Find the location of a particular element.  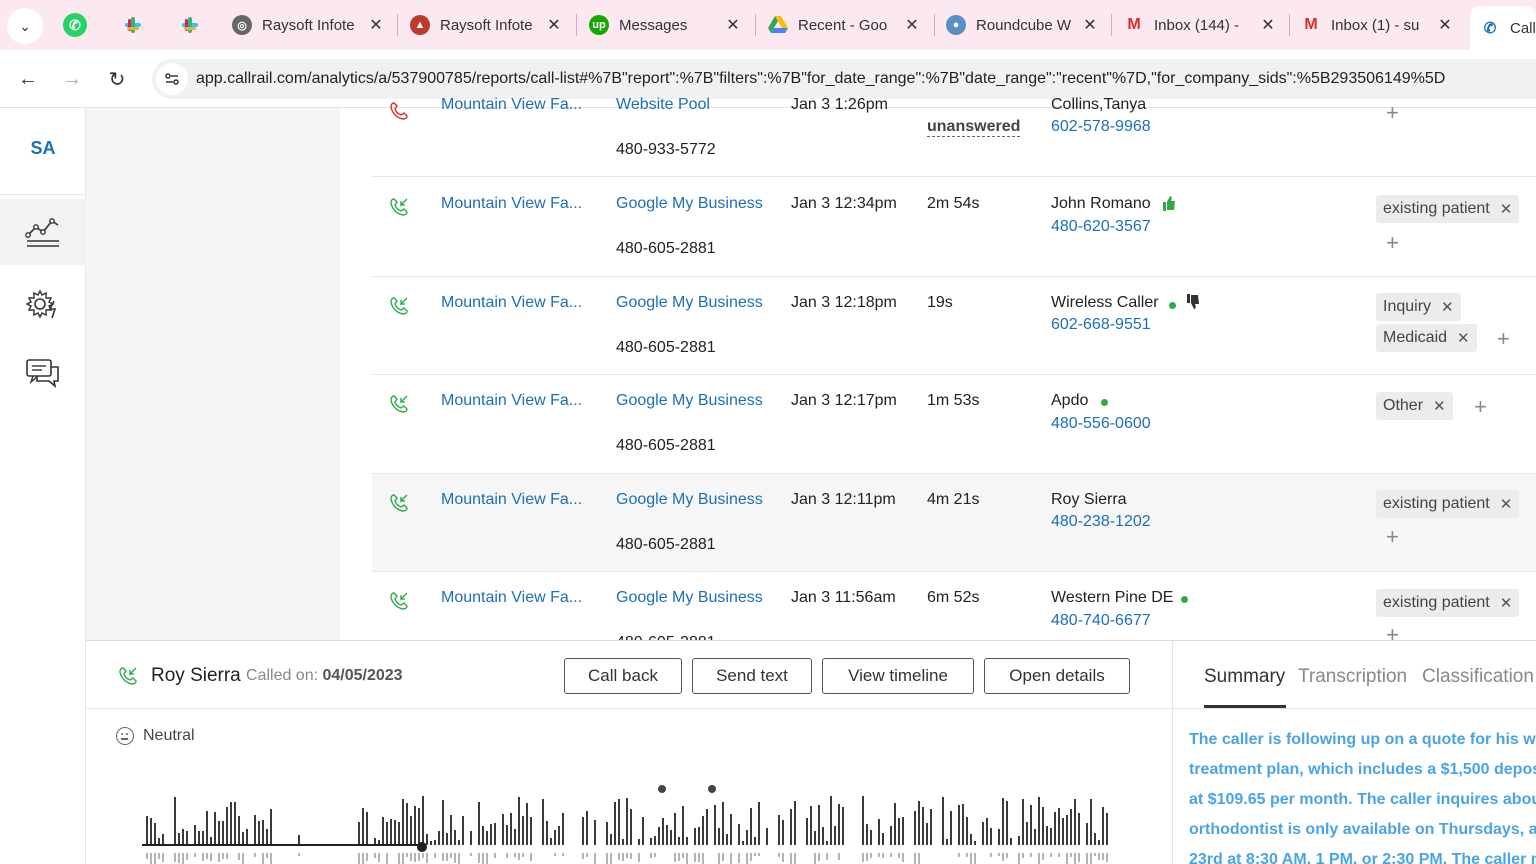

inbound-call-icon is located at coordinates (399, 306).